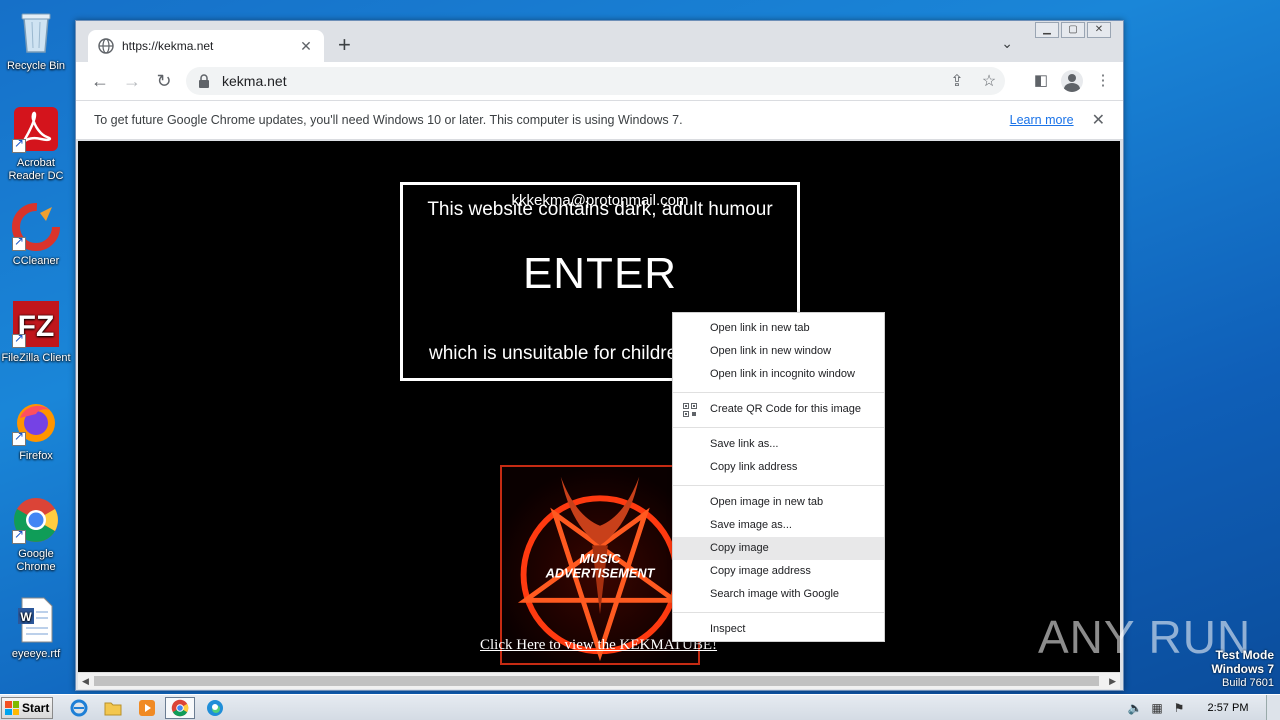 This screenshot has width=1280, height=720. Describe the element at coordinates (1099, 30) in the screenshot. I see `close-window-button: ✕` at that location.